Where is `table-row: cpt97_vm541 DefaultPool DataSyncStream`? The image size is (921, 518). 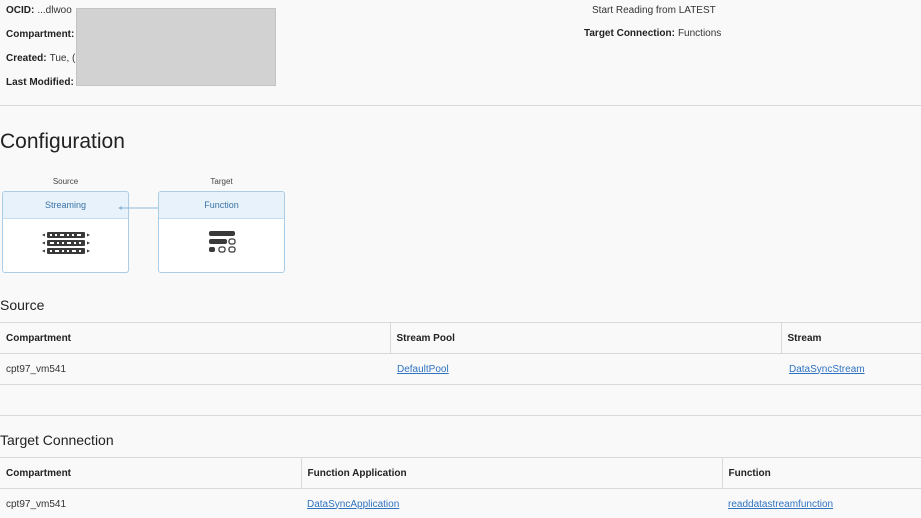 table-row: cpt97_vm541 DefaultPool DataSyncStream is located at coordinates (460, 369).